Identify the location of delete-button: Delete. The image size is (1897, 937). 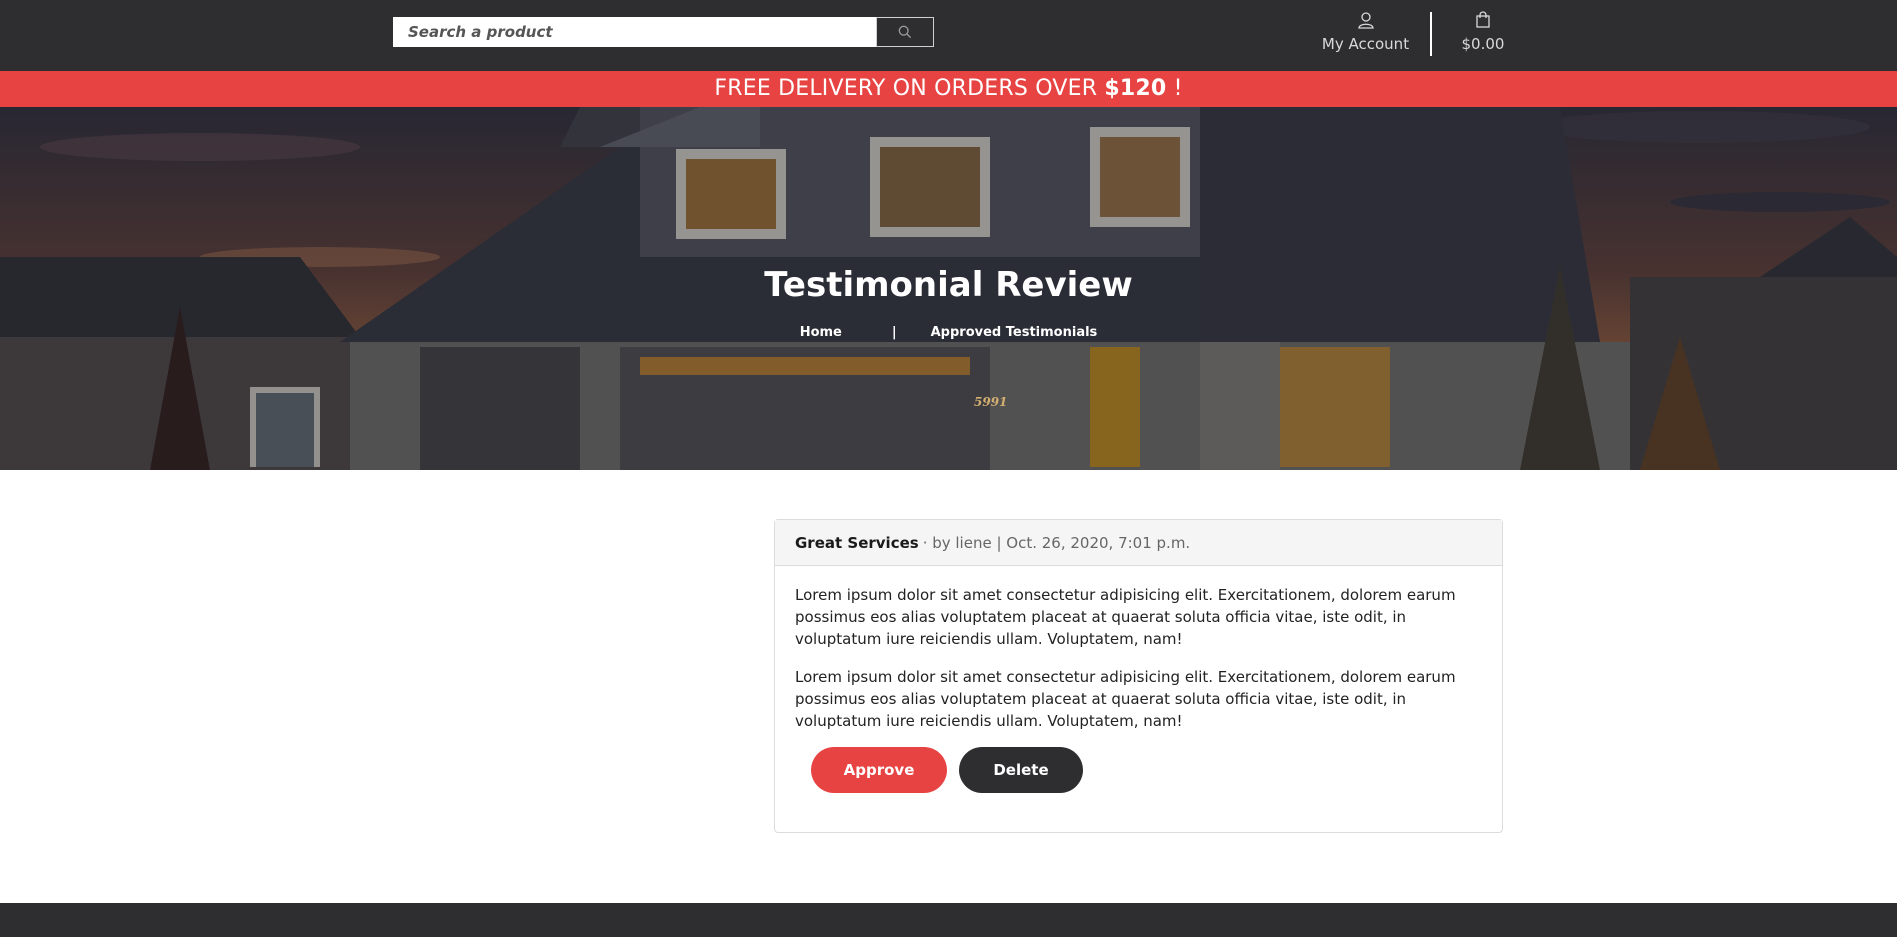
(1021, 770).